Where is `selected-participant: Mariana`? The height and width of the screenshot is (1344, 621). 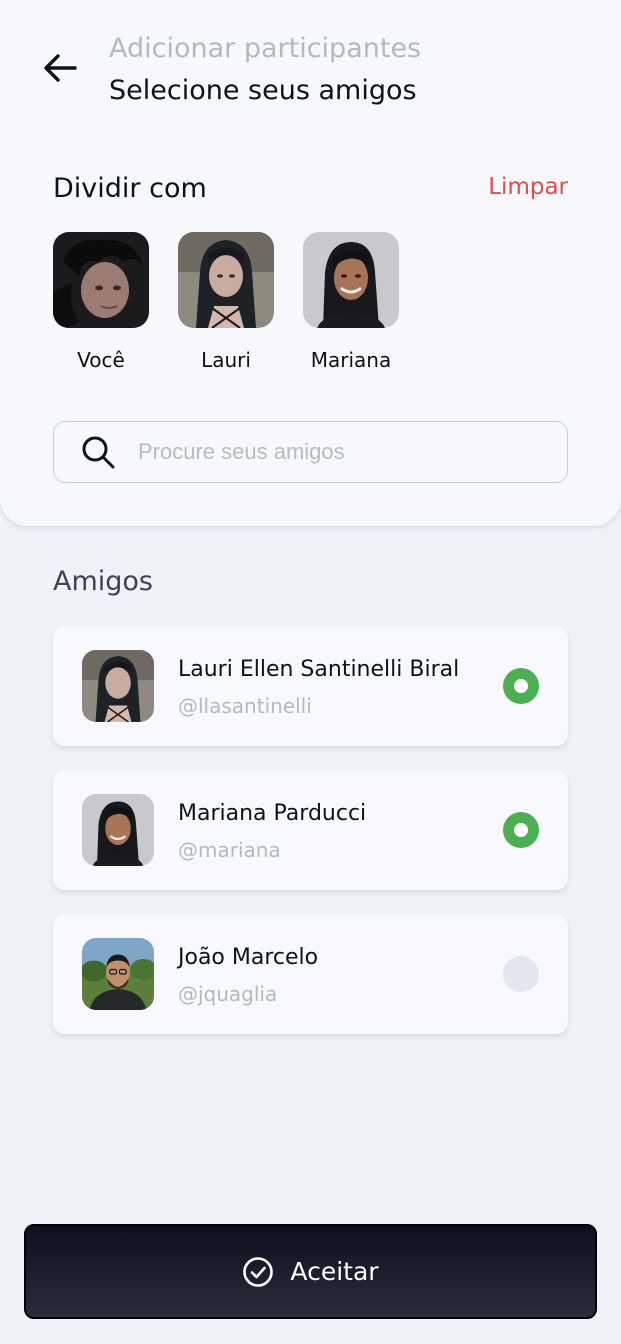 selected-participant: Mariana is located at coordinates (351, 302).